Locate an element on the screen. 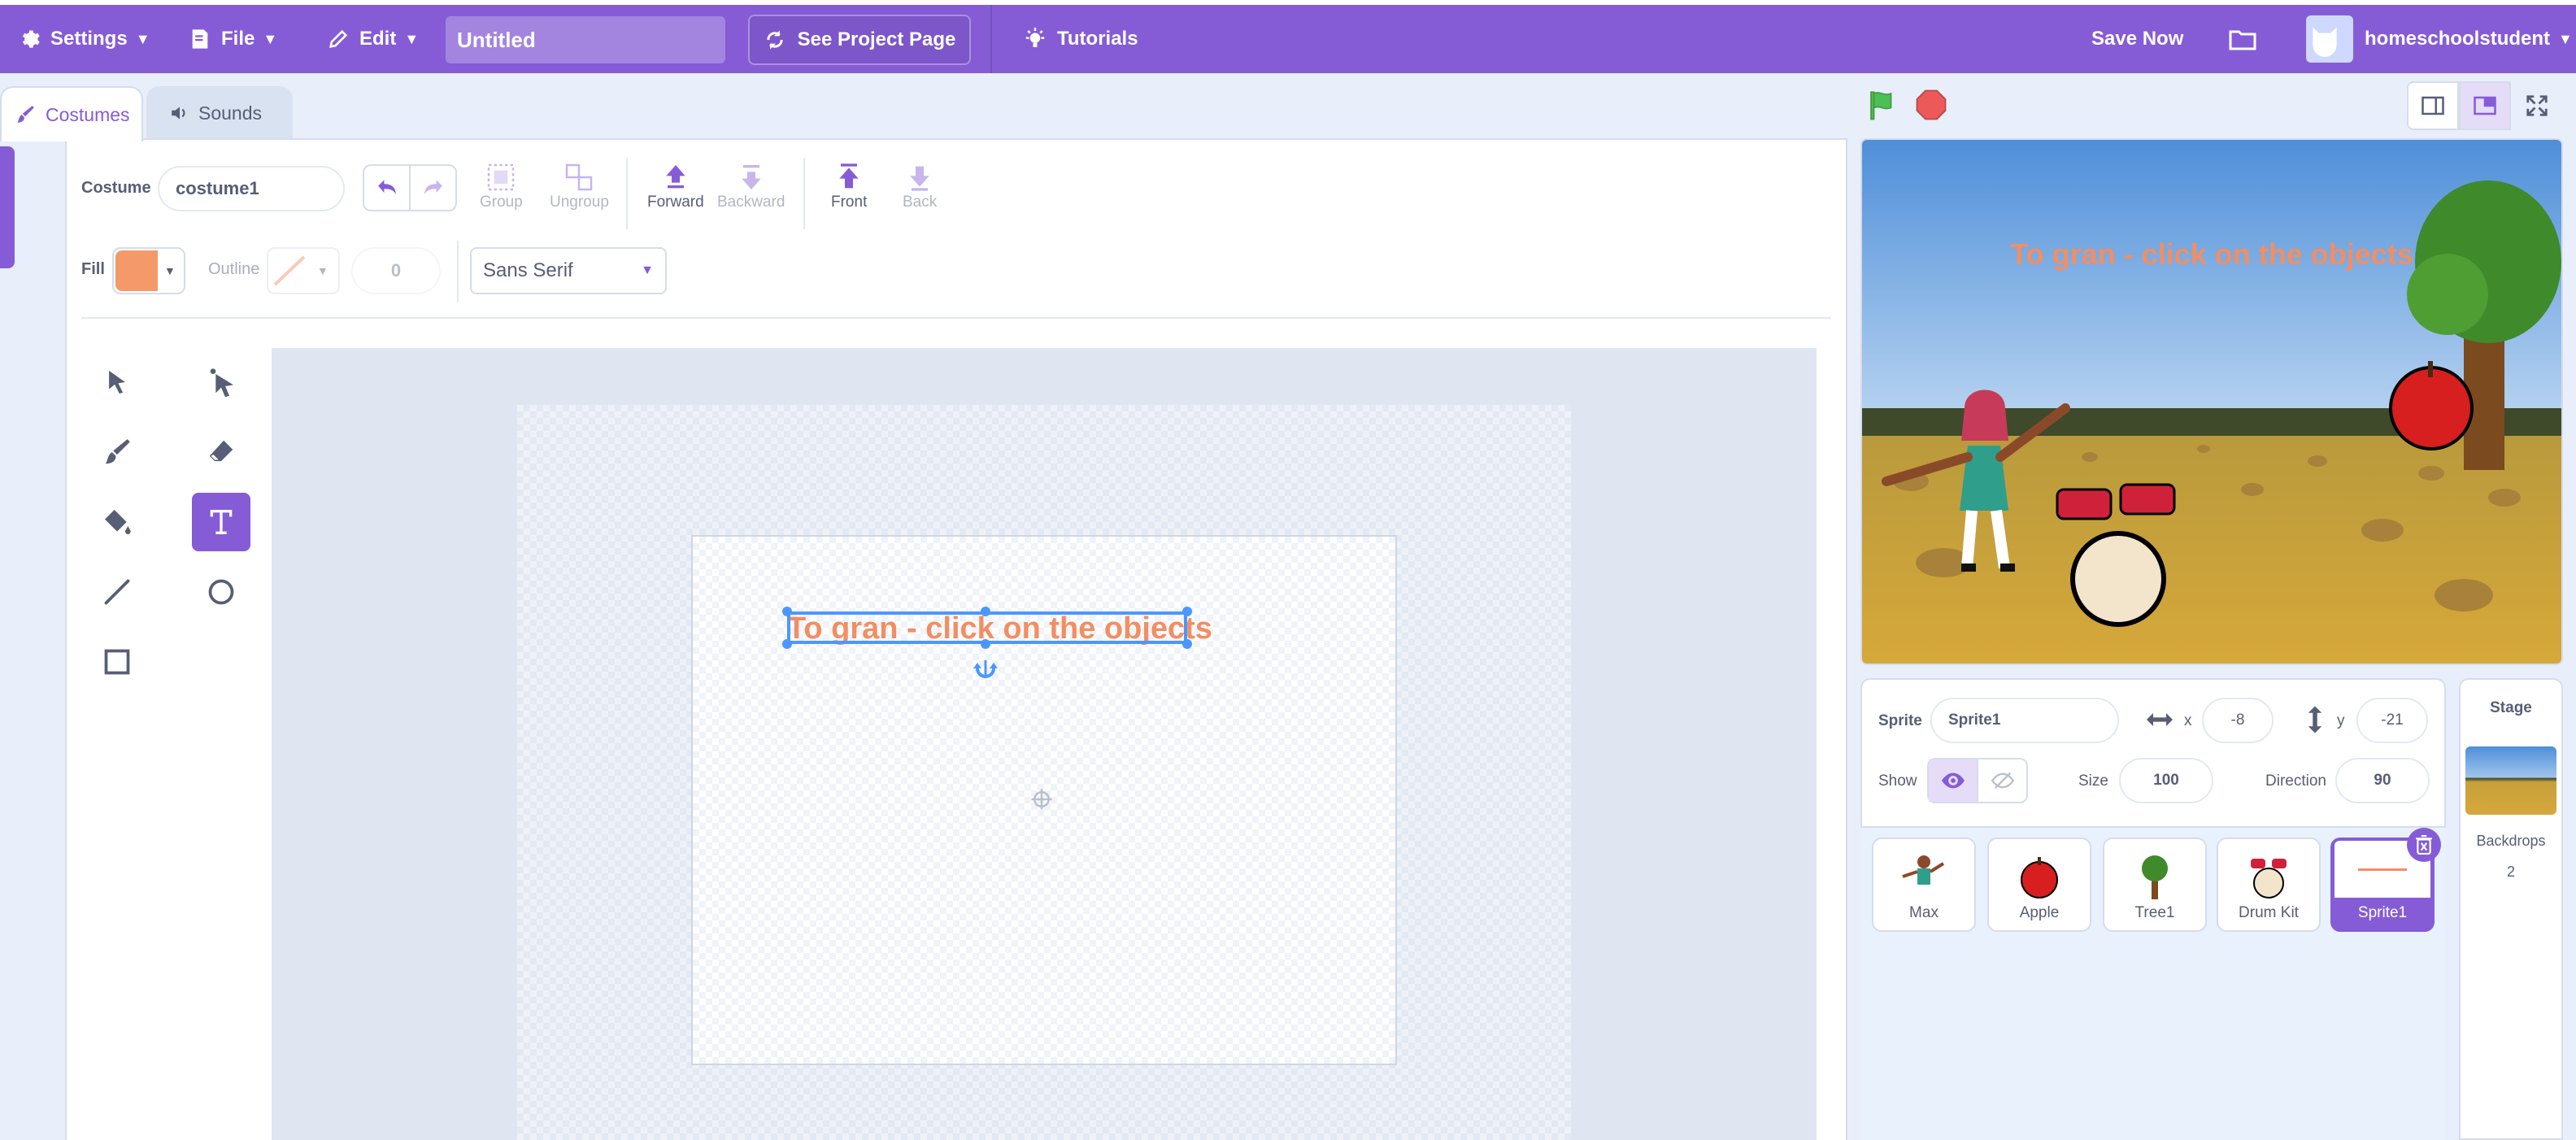  trash-icon is located at coordinates (2424, 845).